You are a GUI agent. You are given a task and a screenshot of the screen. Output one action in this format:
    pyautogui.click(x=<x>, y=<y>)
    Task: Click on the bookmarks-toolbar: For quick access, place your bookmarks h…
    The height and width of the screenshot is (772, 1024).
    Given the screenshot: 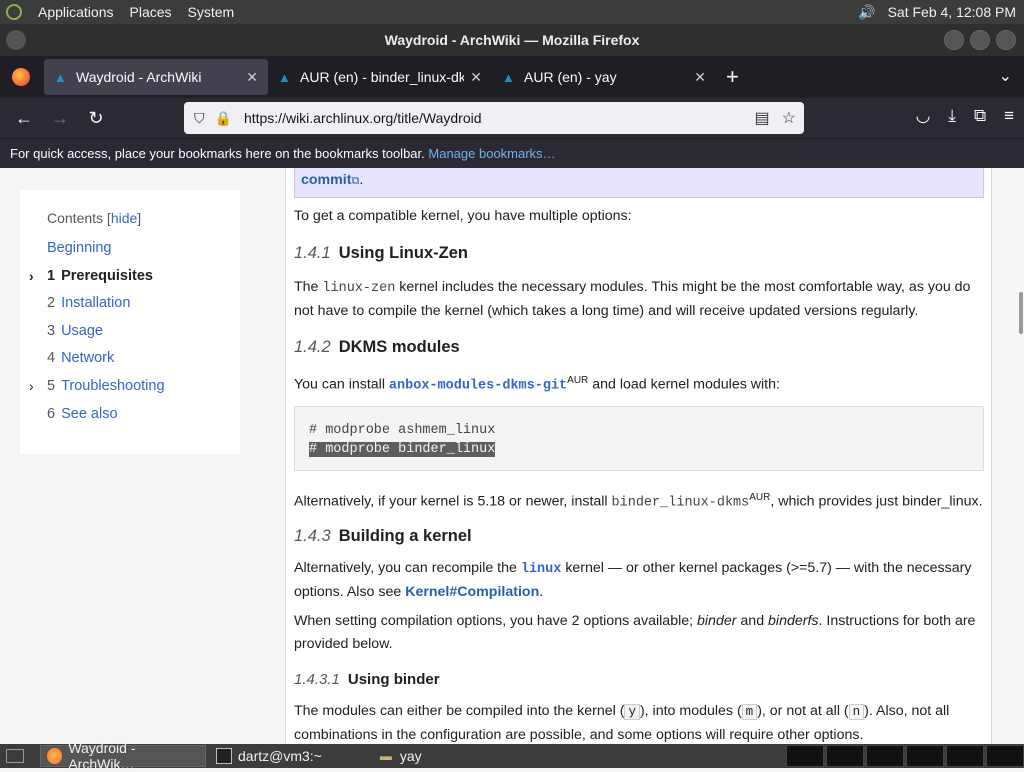 What is the action you would take?
    pyautogui.click(x=512, y=153)
    